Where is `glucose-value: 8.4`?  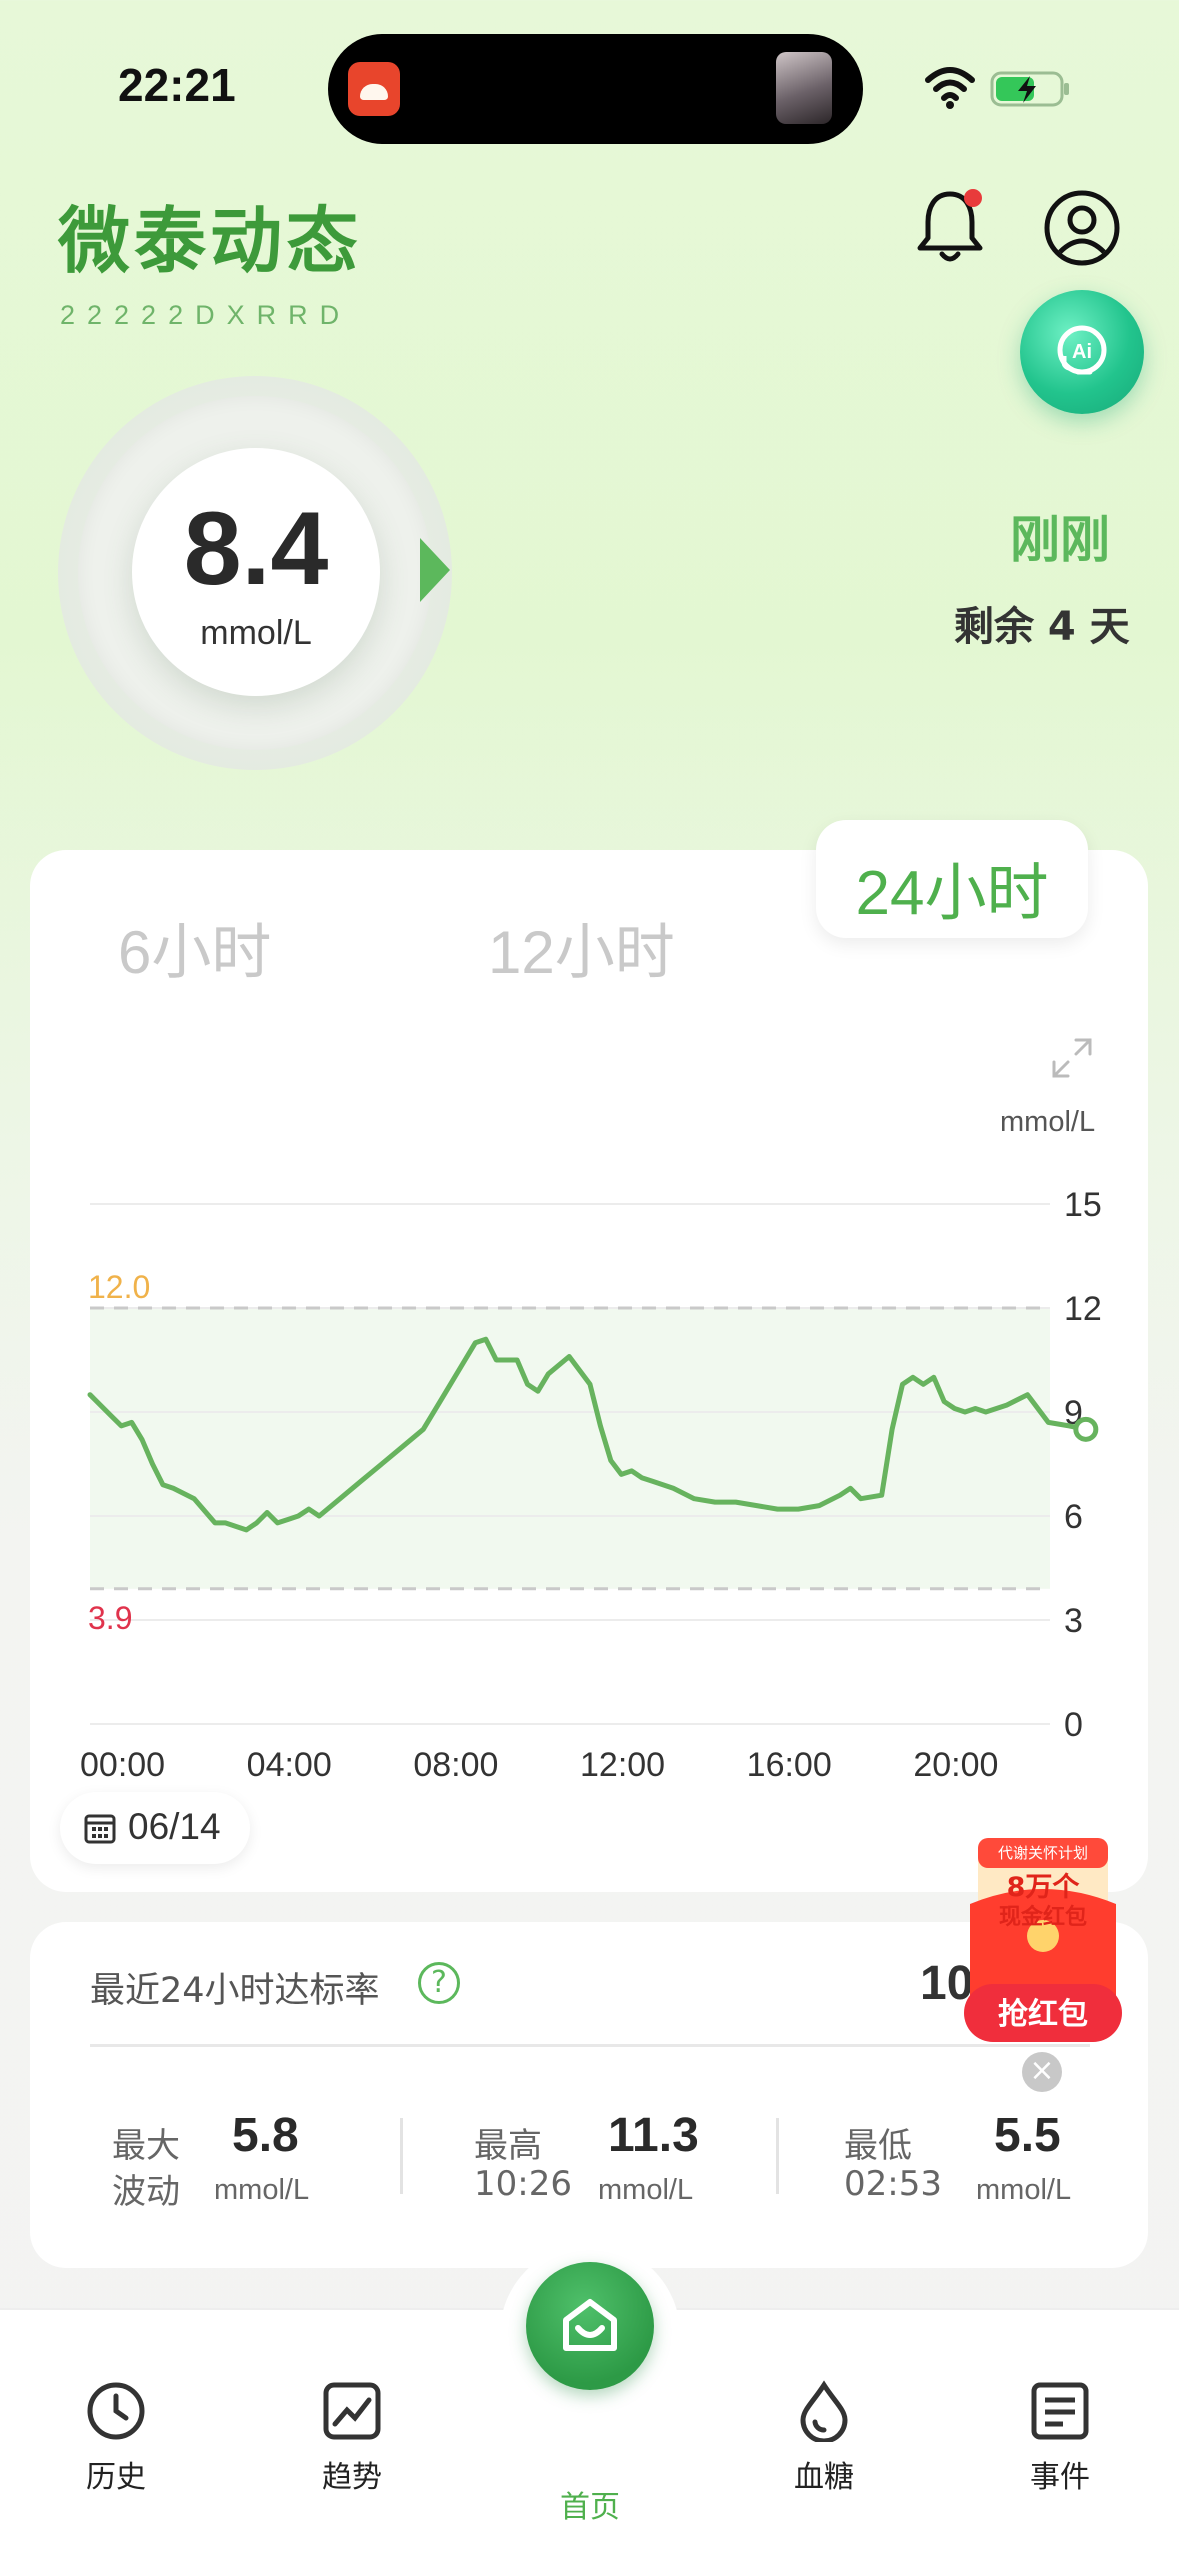
glucose-value: 8.4 is located at coordinates (256, 549).